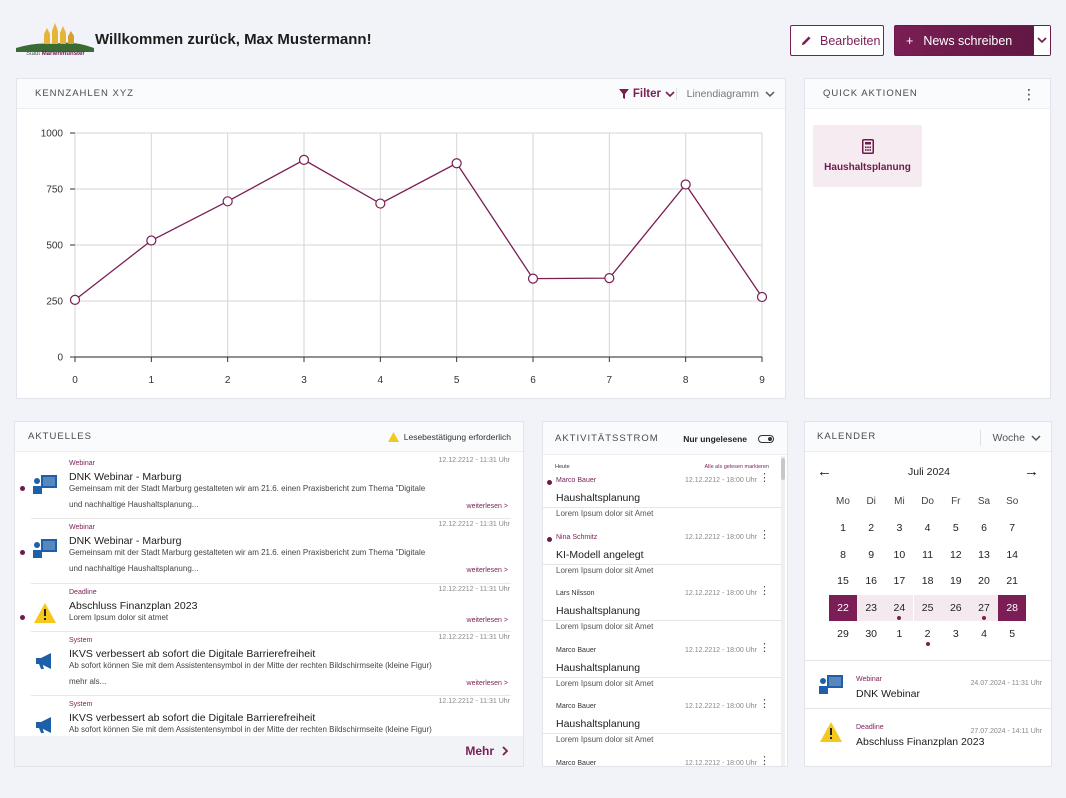 The height and width of the screenshot is (798, 1066). What do you see at coordinates (984, 501) in the screenshot?
I see `weekday-label: Sa` at bounding box center [984, 501].